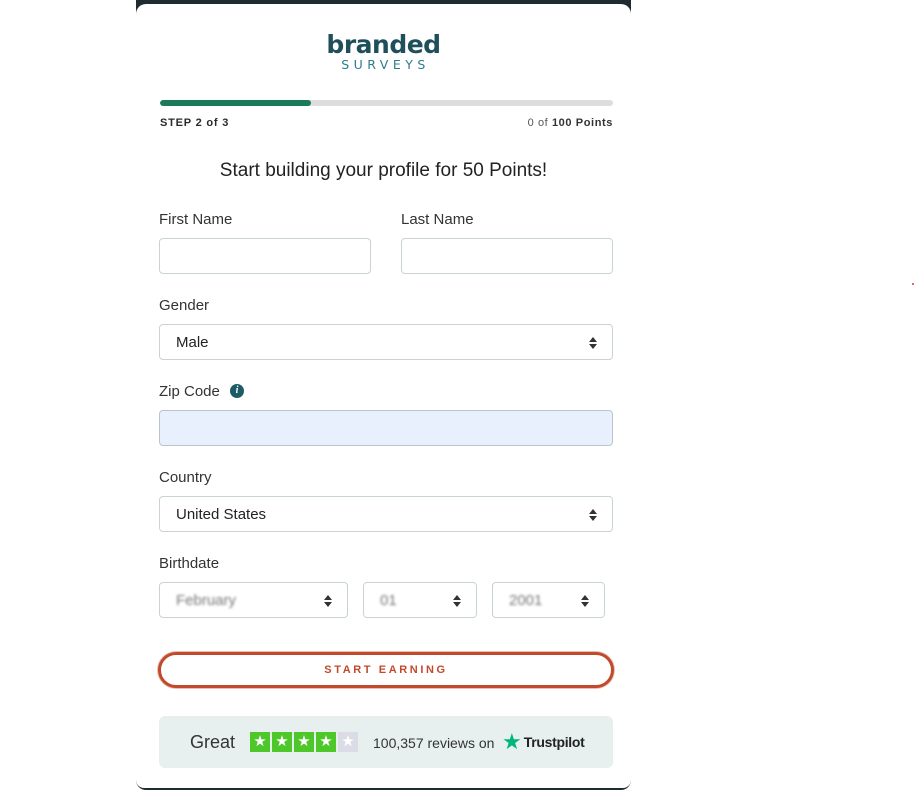 The height and width of the screenshot is (790, 916). What do you see at coordinates (189, 563) in the screenshot?
I see `birthdate-label: Birthdate` at bounding box center [189, 563].